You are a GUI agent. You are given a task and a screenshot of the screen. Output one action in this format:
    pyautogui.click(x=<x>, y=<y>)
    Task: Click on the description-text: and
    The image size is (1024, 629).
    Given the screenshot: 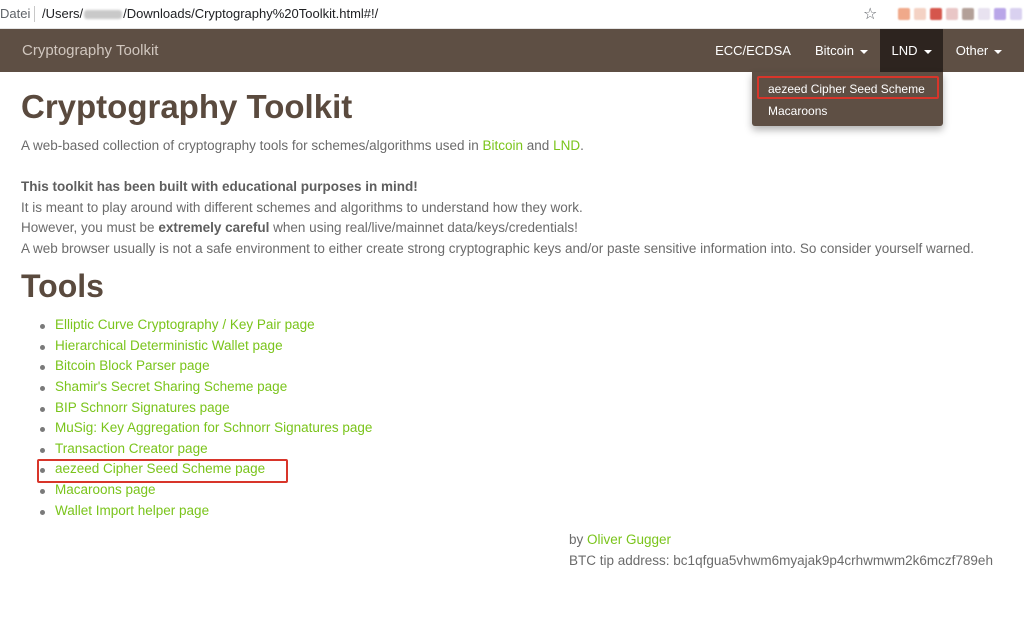 What is the action you would take?
    pyautogui.click(x=538, y=145)
    